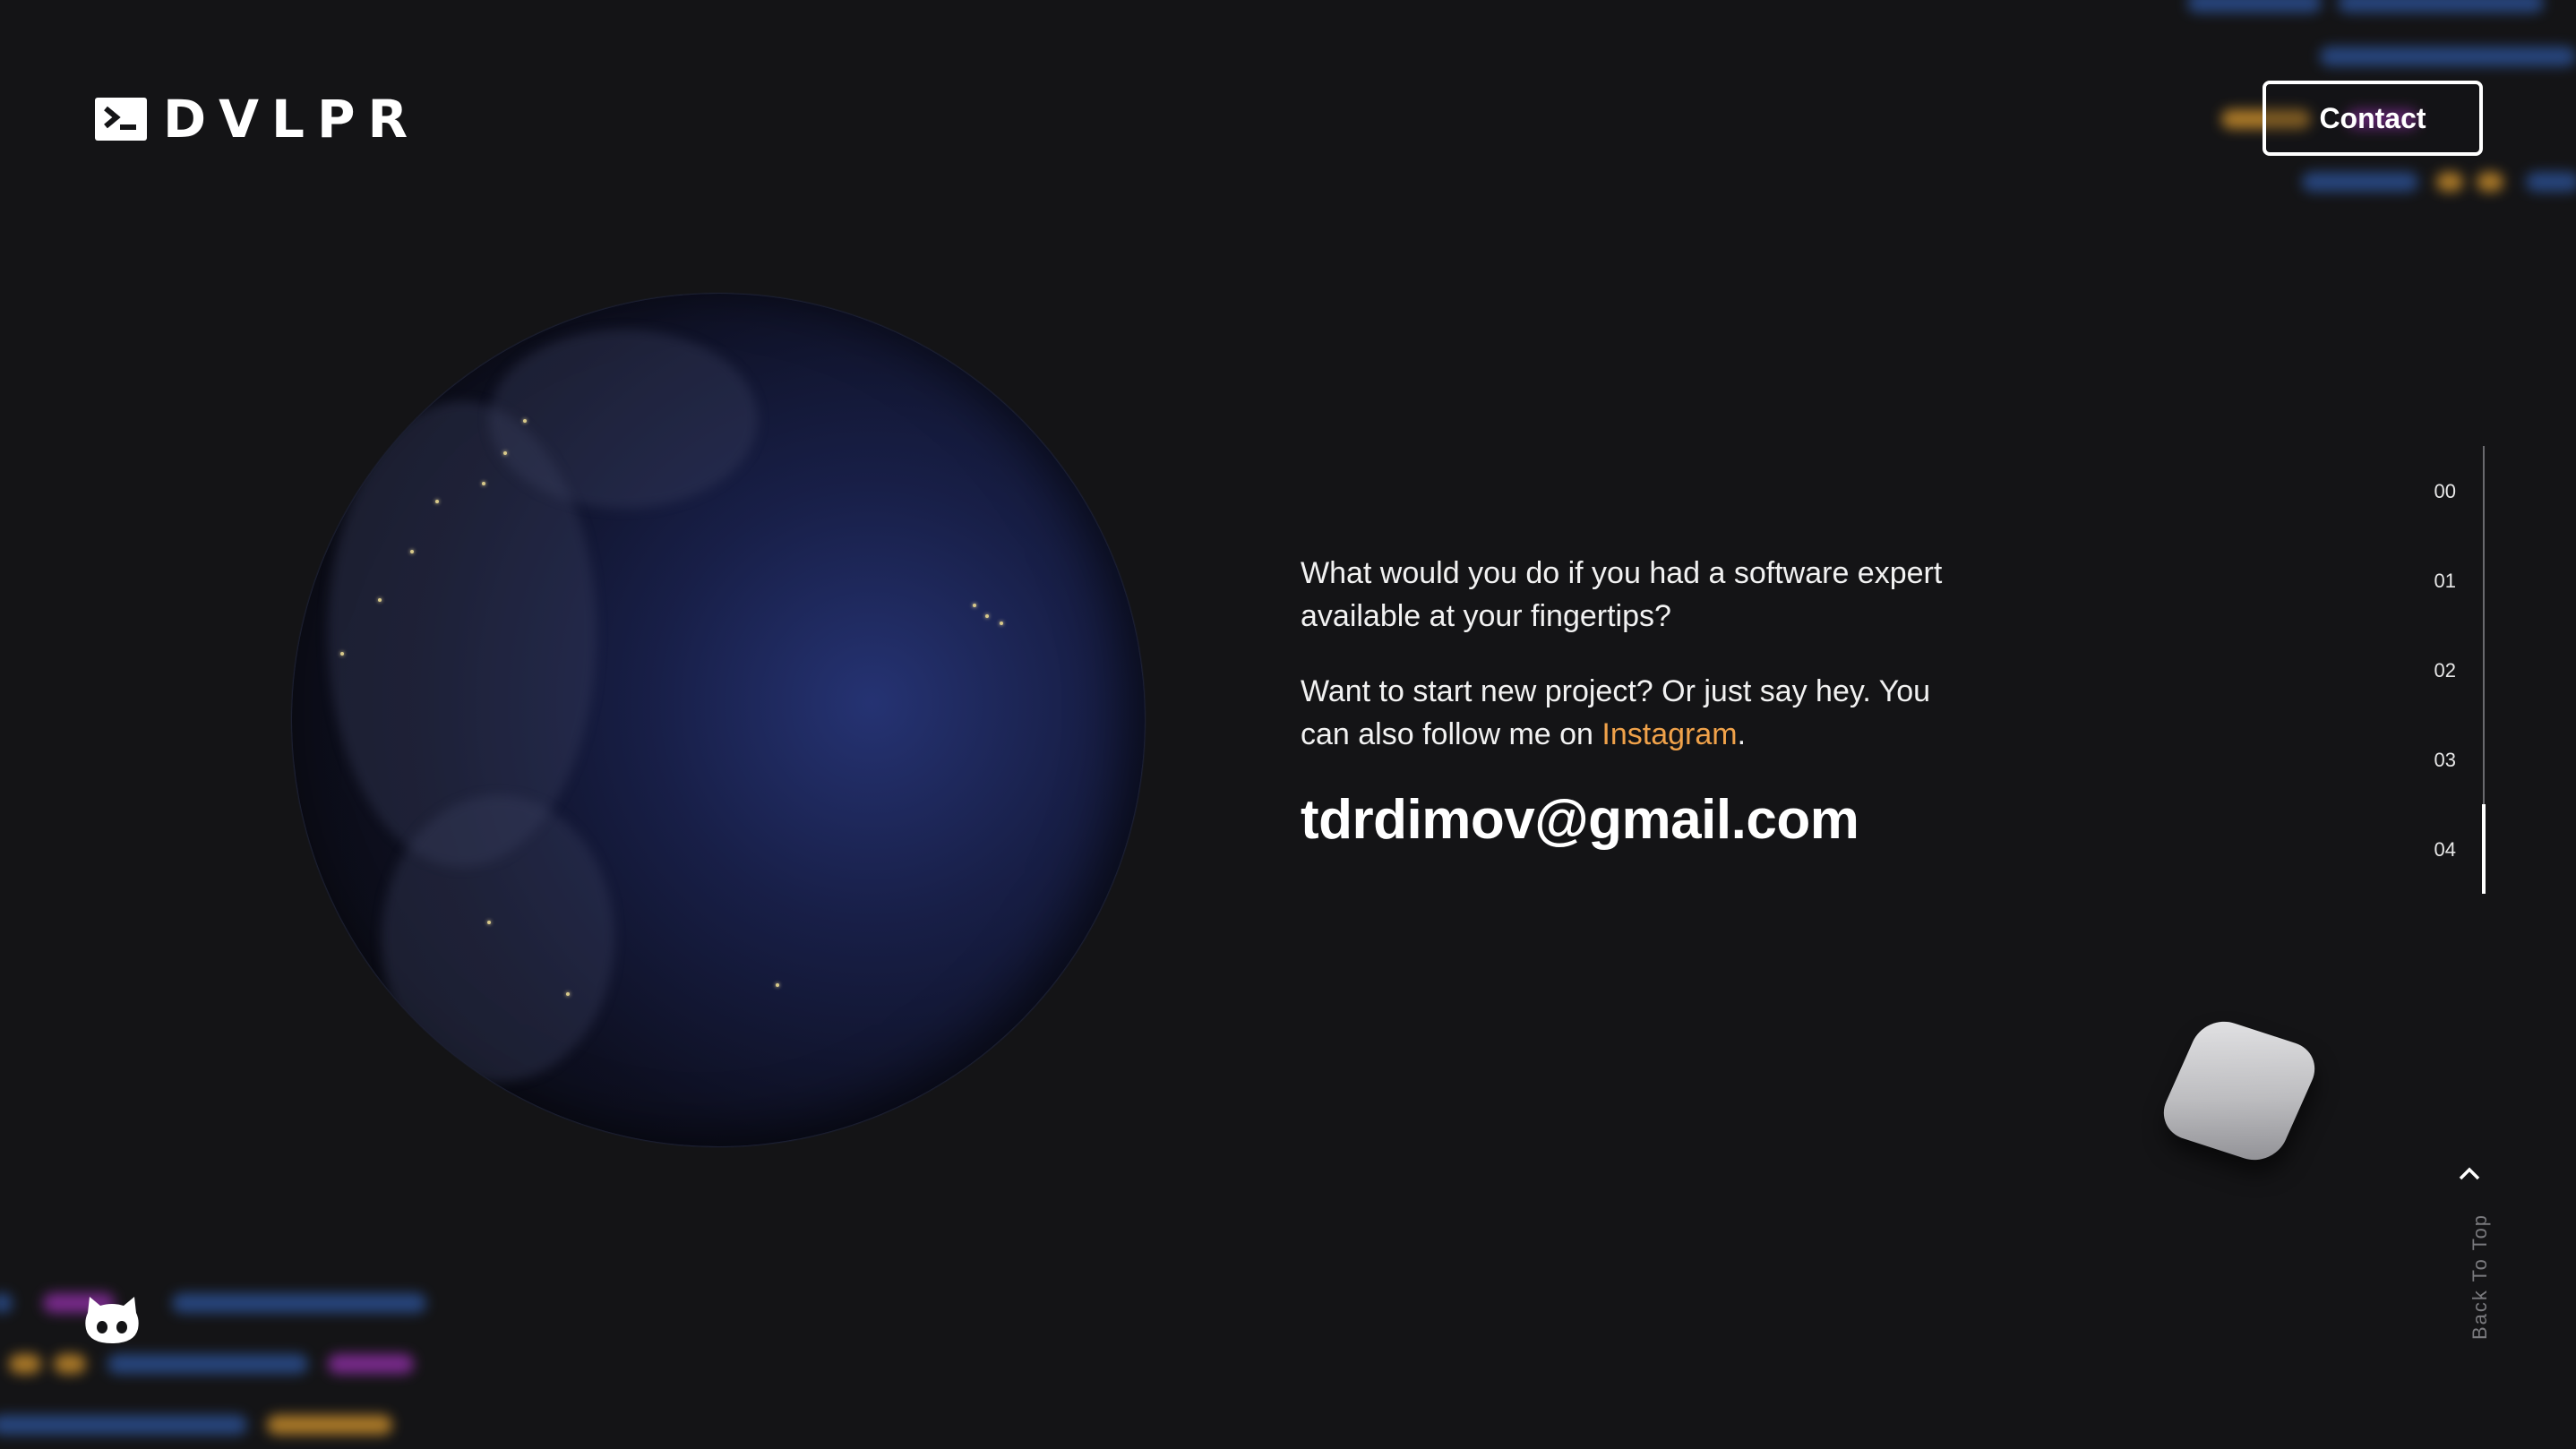 The image size is (2576, 1449). What do you see at coordinates (1742, 734) in the screenshot?
I see `follow-text-end: .` at bounding box center [1742, 734].